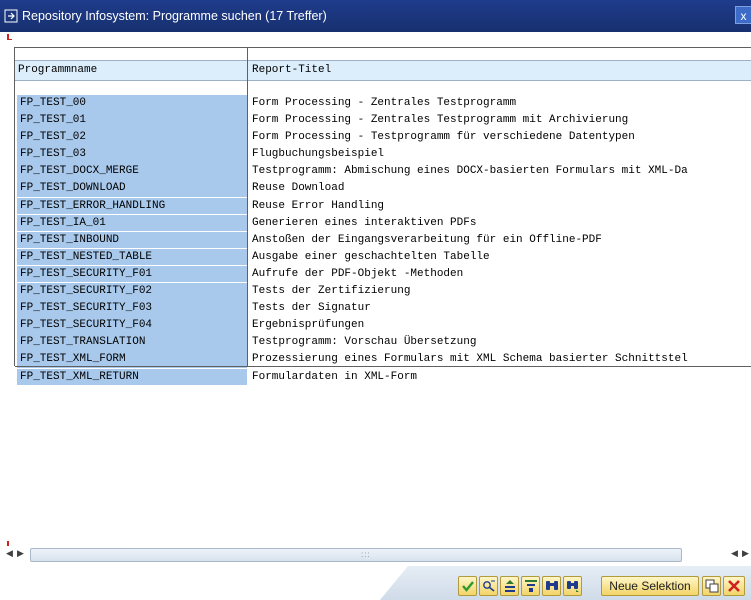 The height and width of the screenshot is (600, 751). What do you see at coordinates (501, 257) in the screenshot?
I see `report-title-cell: Ausgabe einer geschachtelten Tabelle` at bounding box center [501, 257].